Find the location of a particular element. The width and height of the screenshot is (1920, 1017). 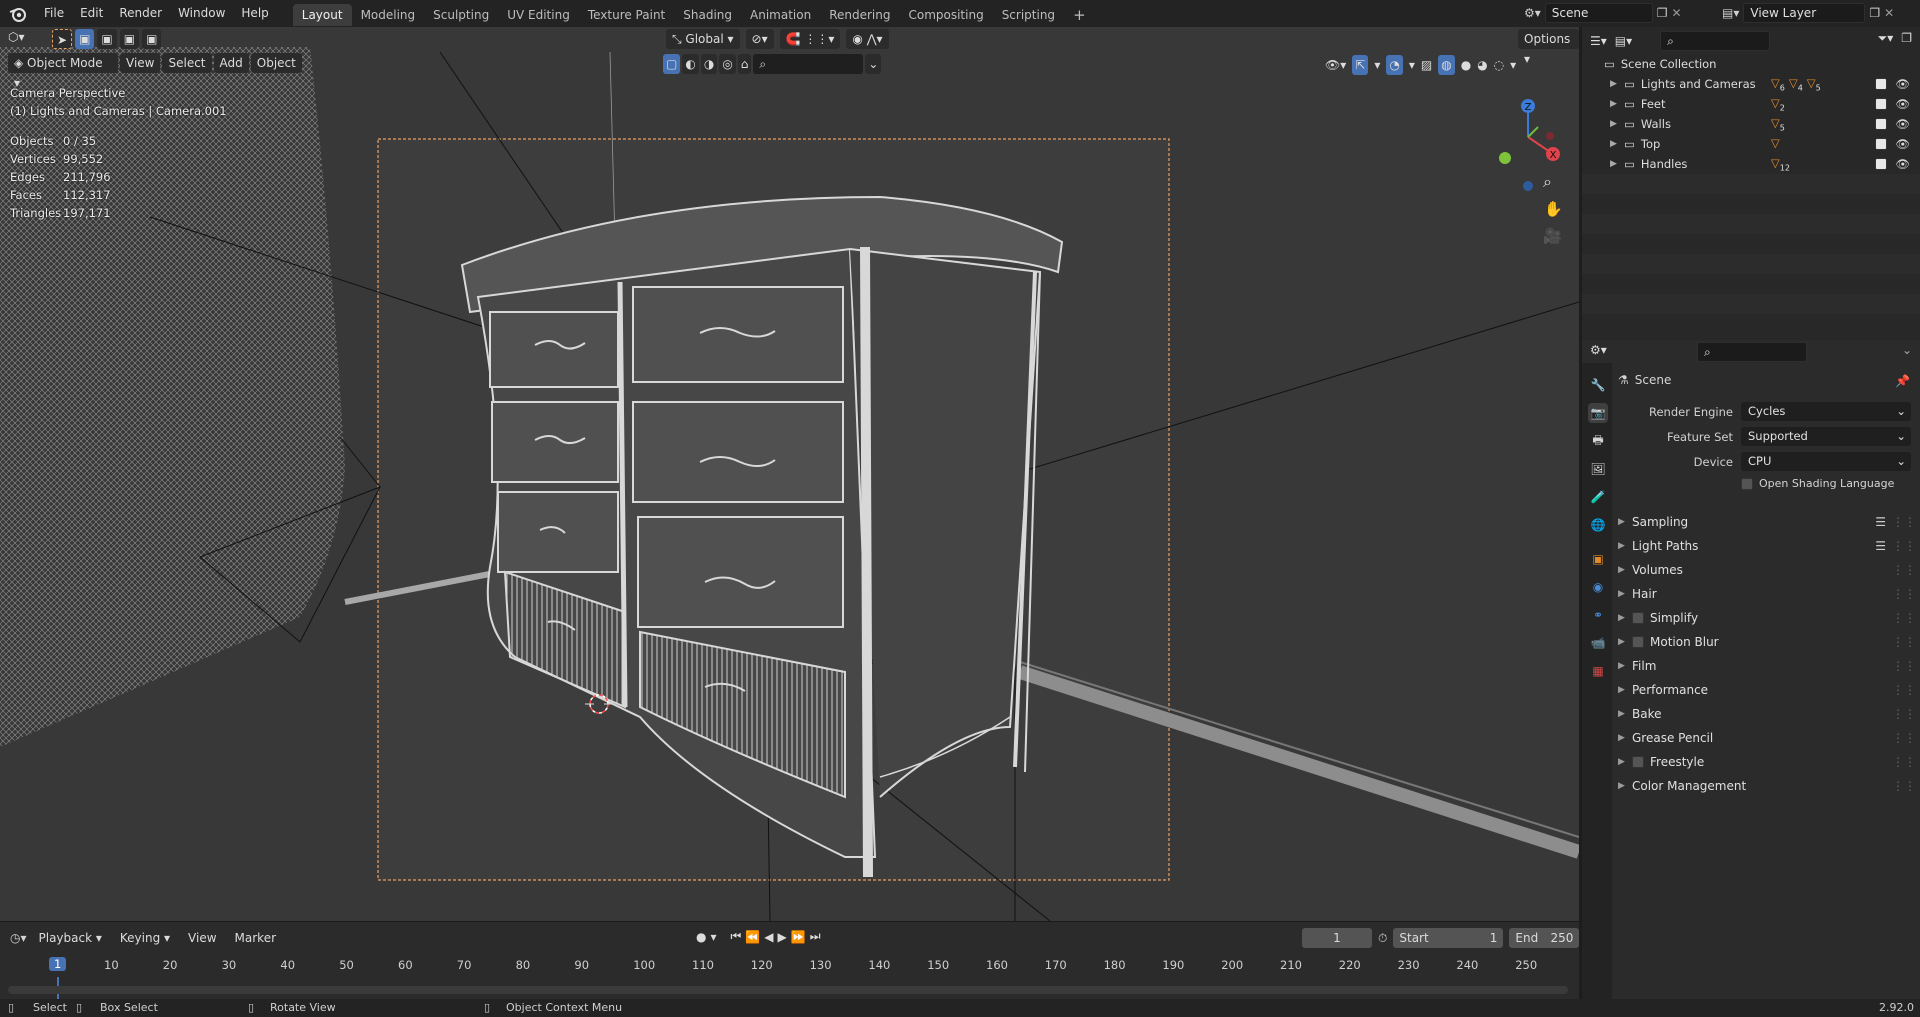

tweak-tool-icon: ➤ is located at coordinates (62, 39).